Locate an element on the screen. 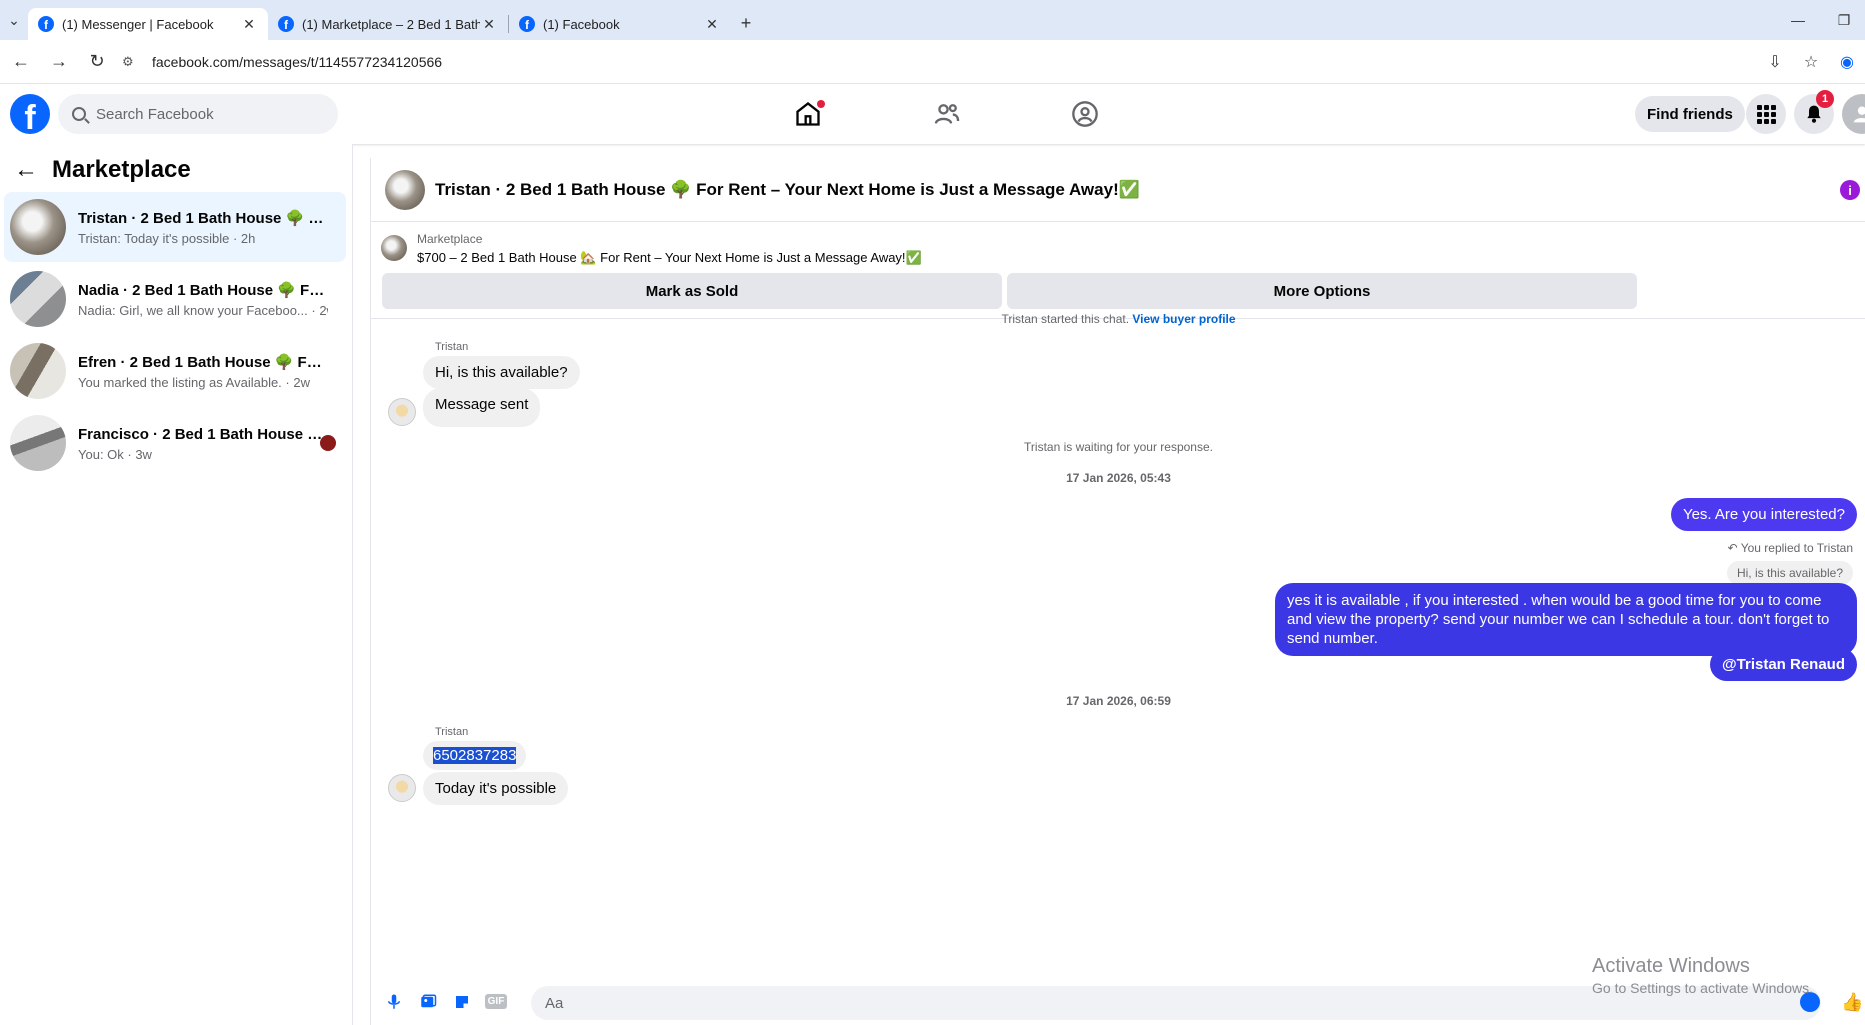 Image resolution: width=1865 pixels, height=1025 pixels. forward-button: → is located at coordinates (59, 62).